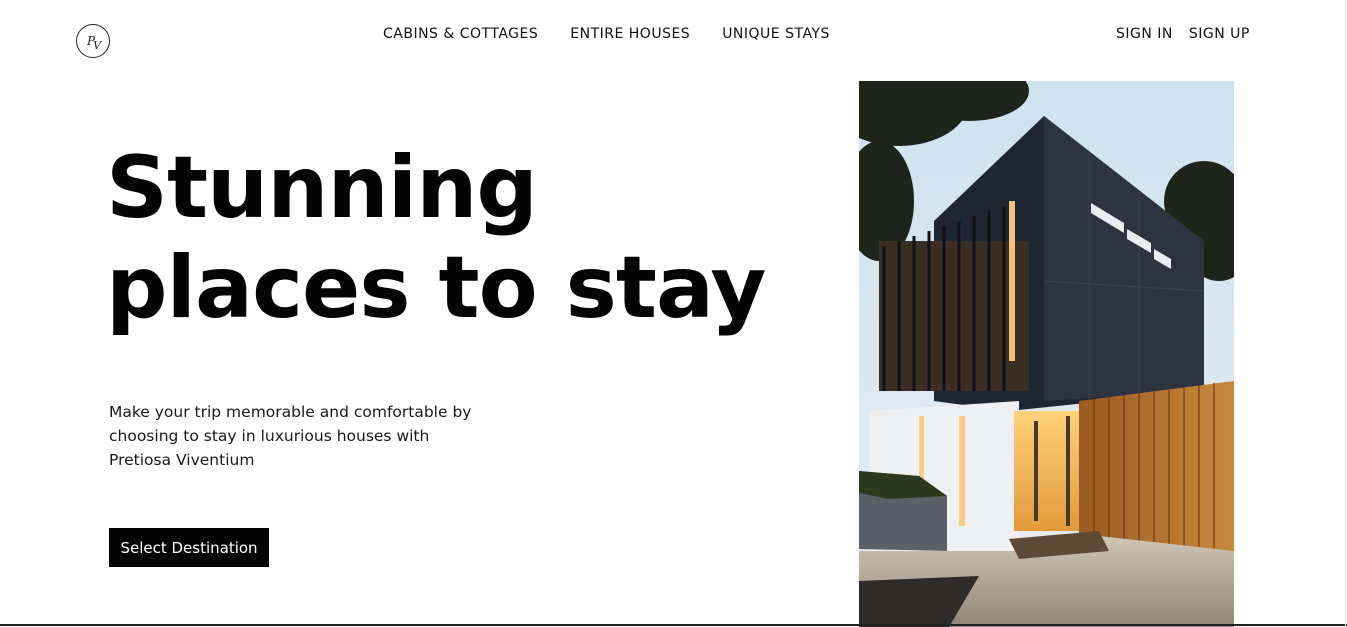 The height and width of the screenshot is (627, 1347). Describe the element at coordinates (189, 547) in the screenshot. I see `select-destination-button: Select Destination` at that location.